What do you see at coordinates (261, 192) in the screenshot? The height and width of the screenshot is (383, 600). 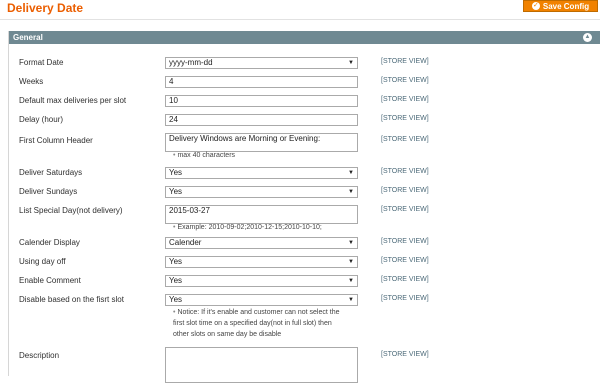 I see `deliver-sundays-select: Yes ▼` at bounding box center [261, 192].